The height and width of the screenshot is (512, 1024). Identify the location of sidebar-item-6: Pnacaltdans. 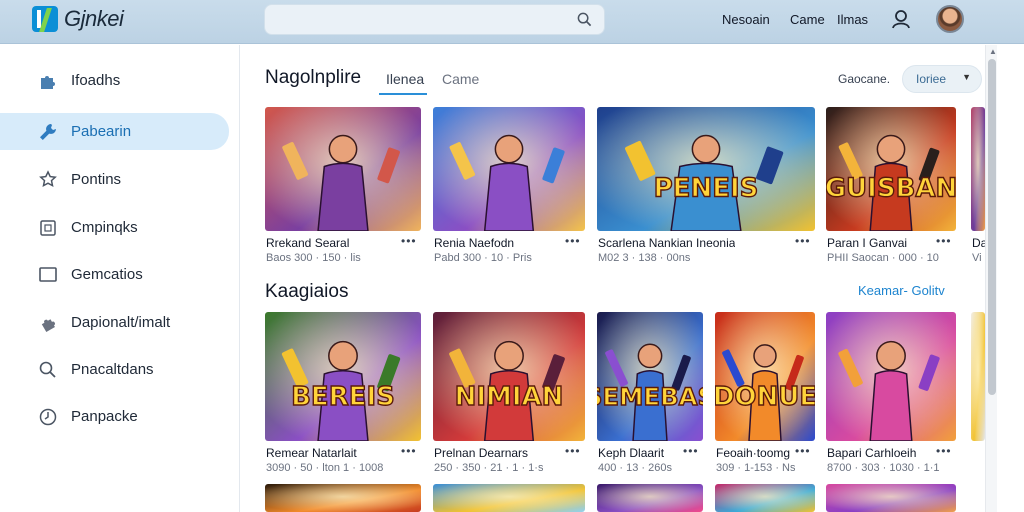
(114, 369).